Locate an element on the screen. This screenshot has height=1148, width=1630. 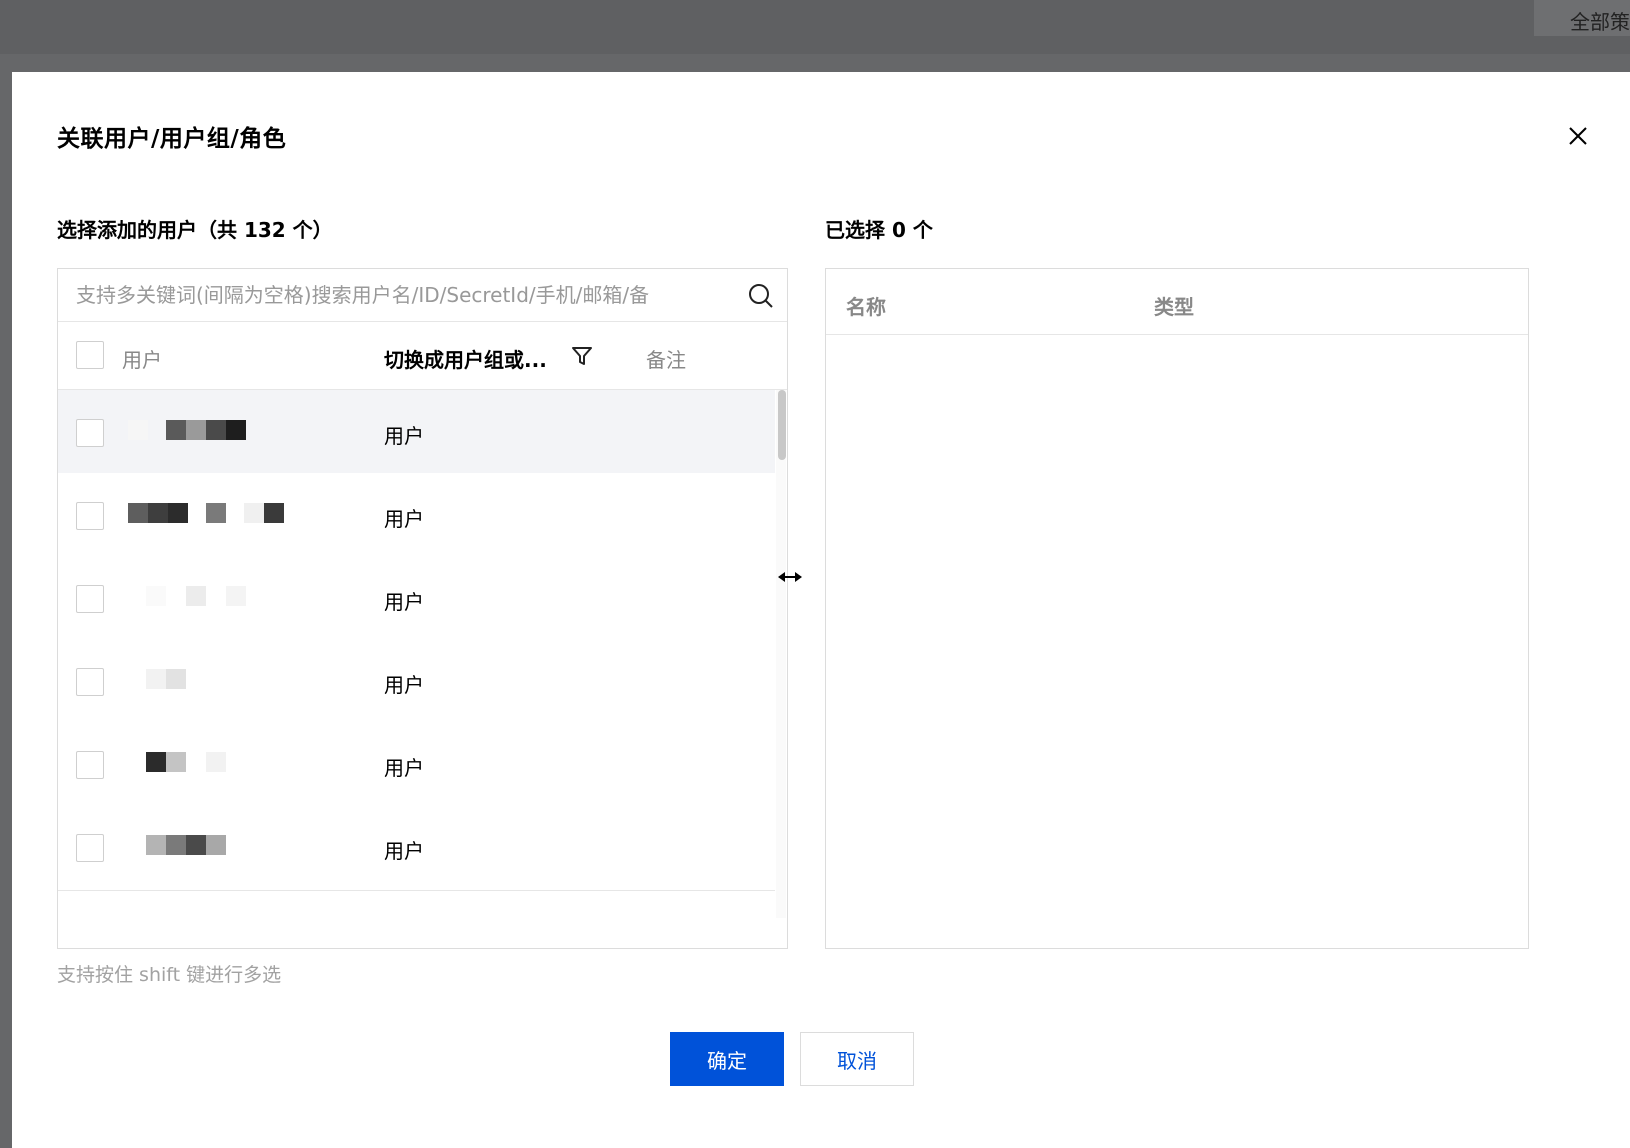
scrollbar-track is located at coordinates (781, 654).